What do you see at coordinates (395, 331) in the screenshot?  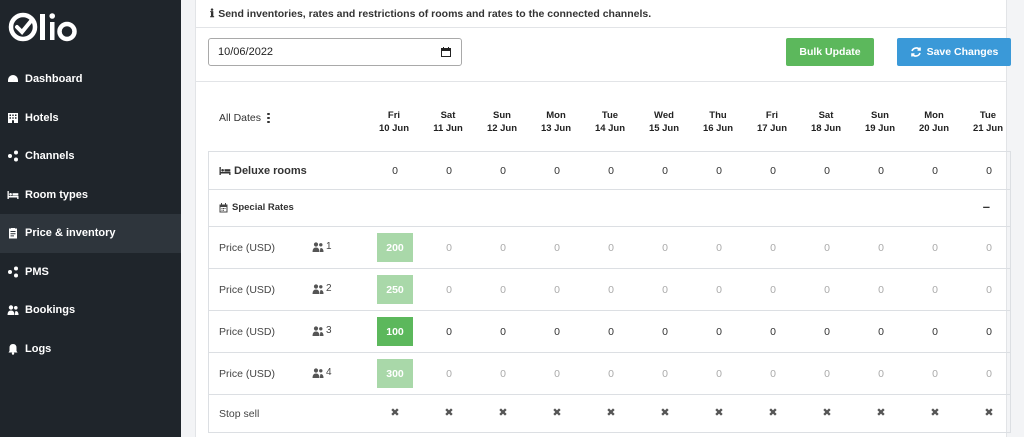 I see `price-cell-selected: 100` at bounding box center [395, 331].